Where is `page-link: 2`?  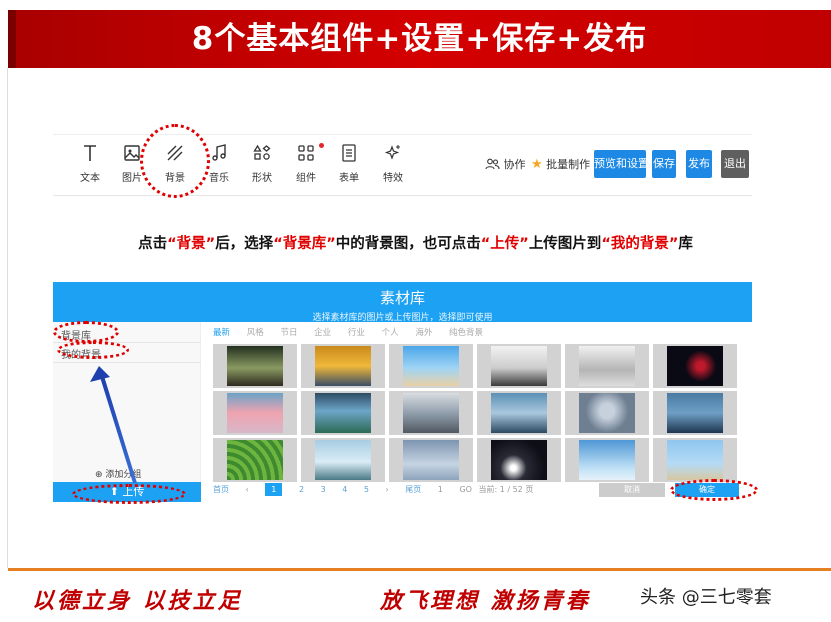
page-link: 2 is located at coordinates (301, 489).